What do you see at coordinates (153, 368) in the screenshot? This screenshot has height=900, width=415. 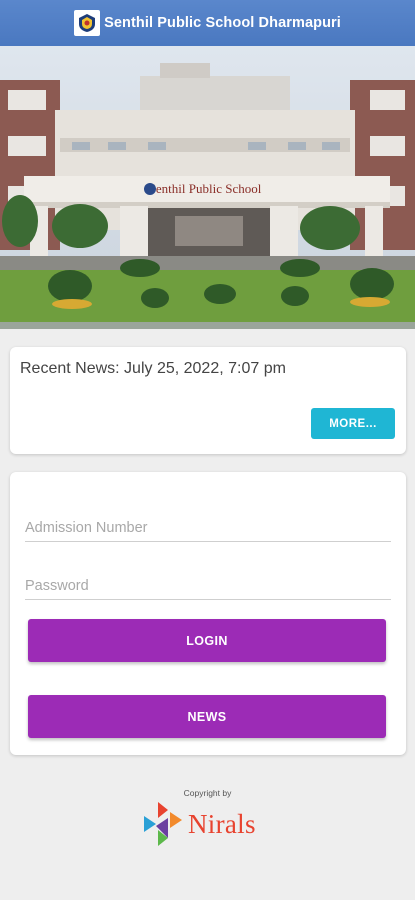 I see `recent-news-text: Recent News: July 25, 2022, 7:07 pm` at bounding box center [153, 368].